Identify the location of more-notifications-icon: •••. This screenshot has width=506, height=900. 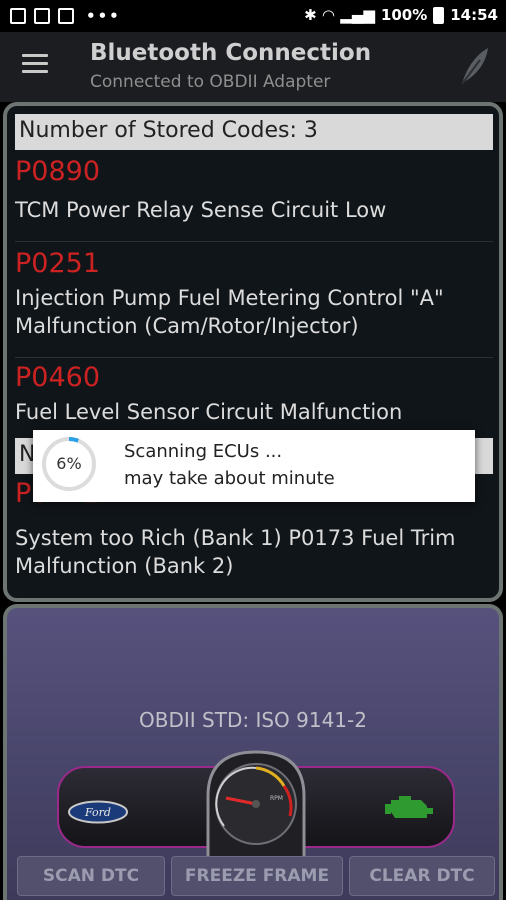
(103, 16).